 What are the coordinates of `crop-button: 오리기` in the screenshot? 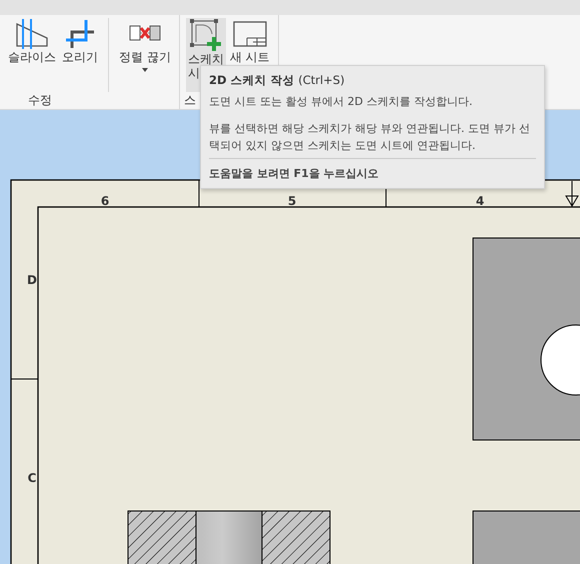 It's located at (80, 55).